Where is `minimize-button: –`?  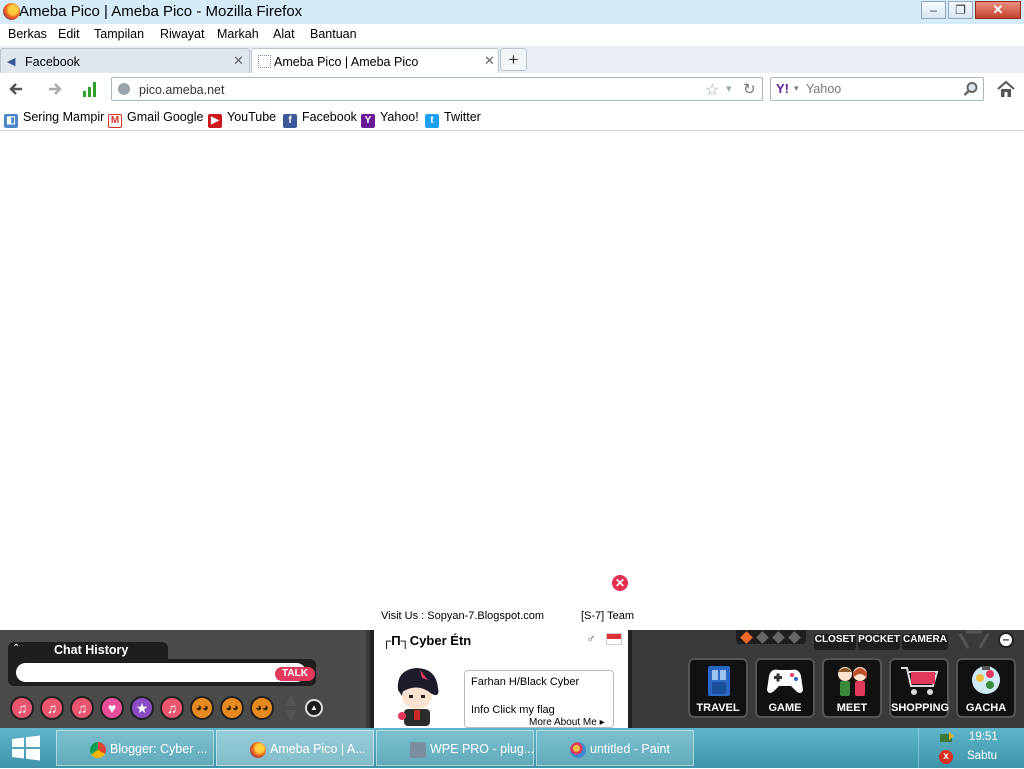
minimize-button: – is located at coordinates (933, 10).